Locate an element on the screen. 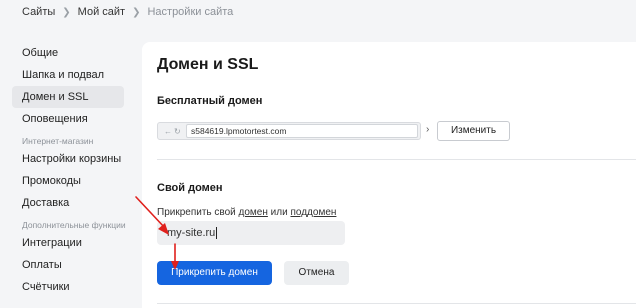 This screenshot has width=636, height=308. page-title: Домен и SSL is located at coordinates (208, 64).